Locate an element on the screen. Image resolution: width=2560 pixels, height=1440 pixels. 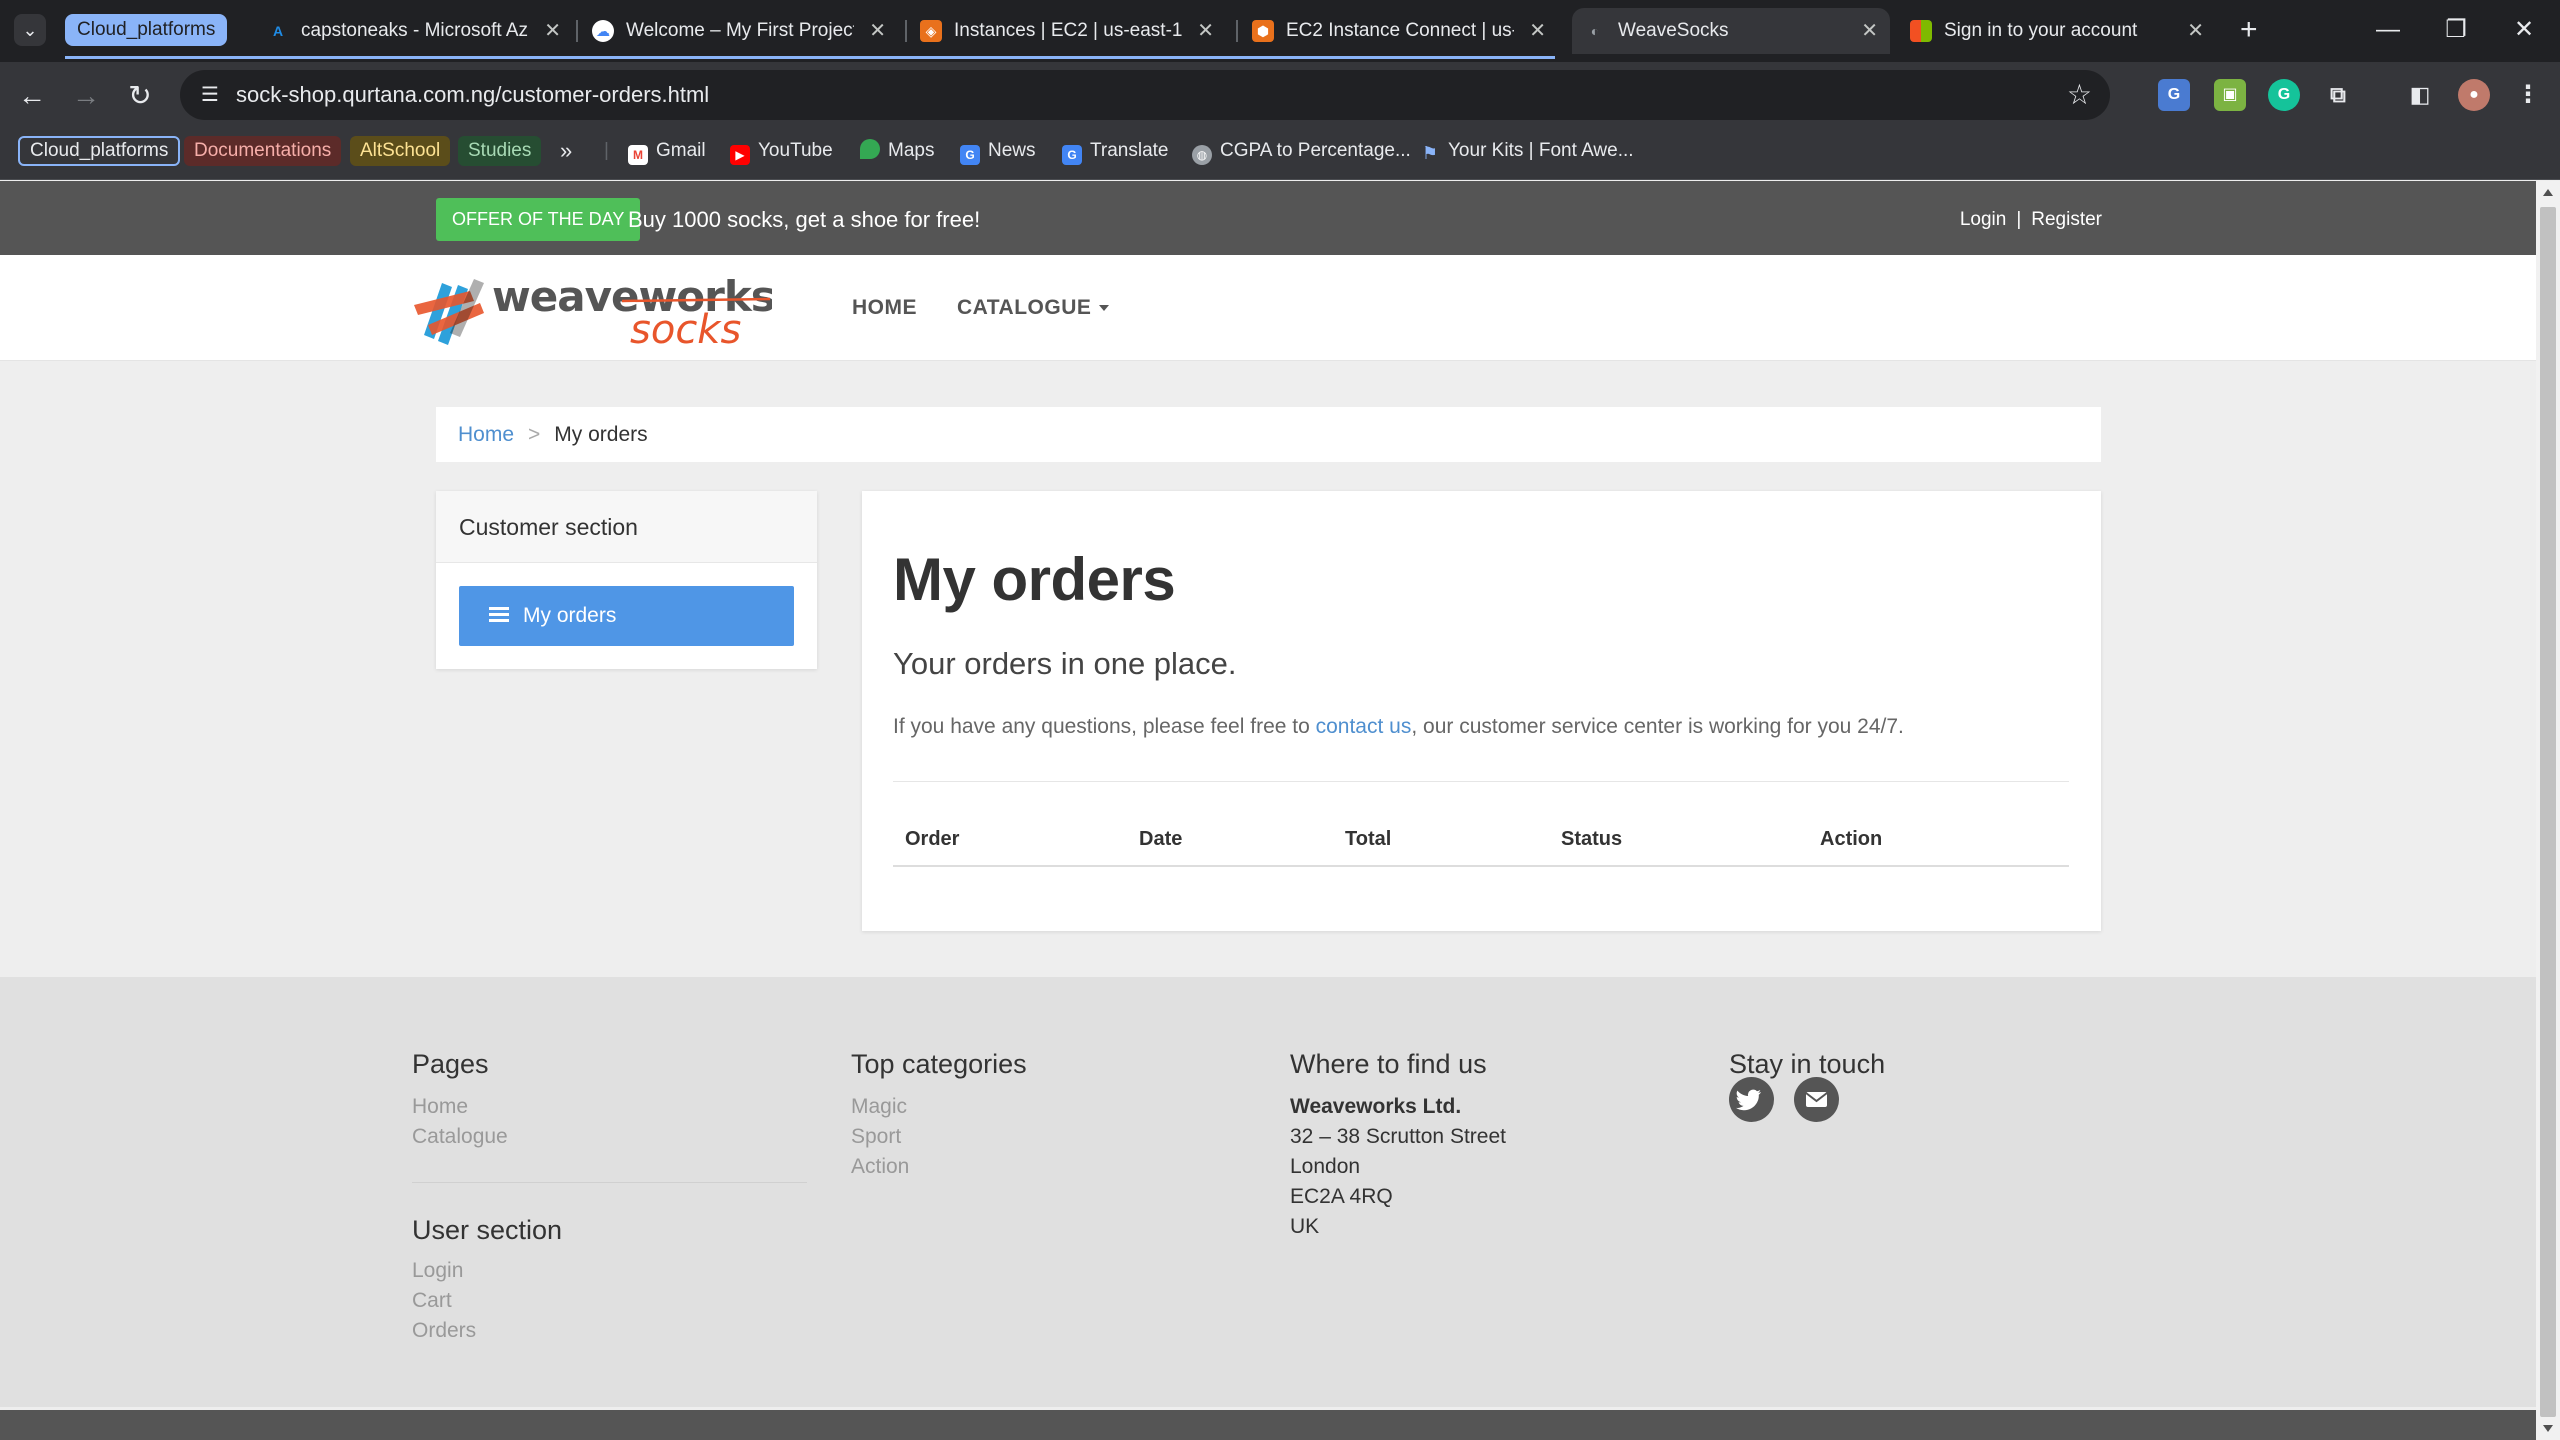
scroll-down-arrow-icon is located at coordinates (2548, 1428).